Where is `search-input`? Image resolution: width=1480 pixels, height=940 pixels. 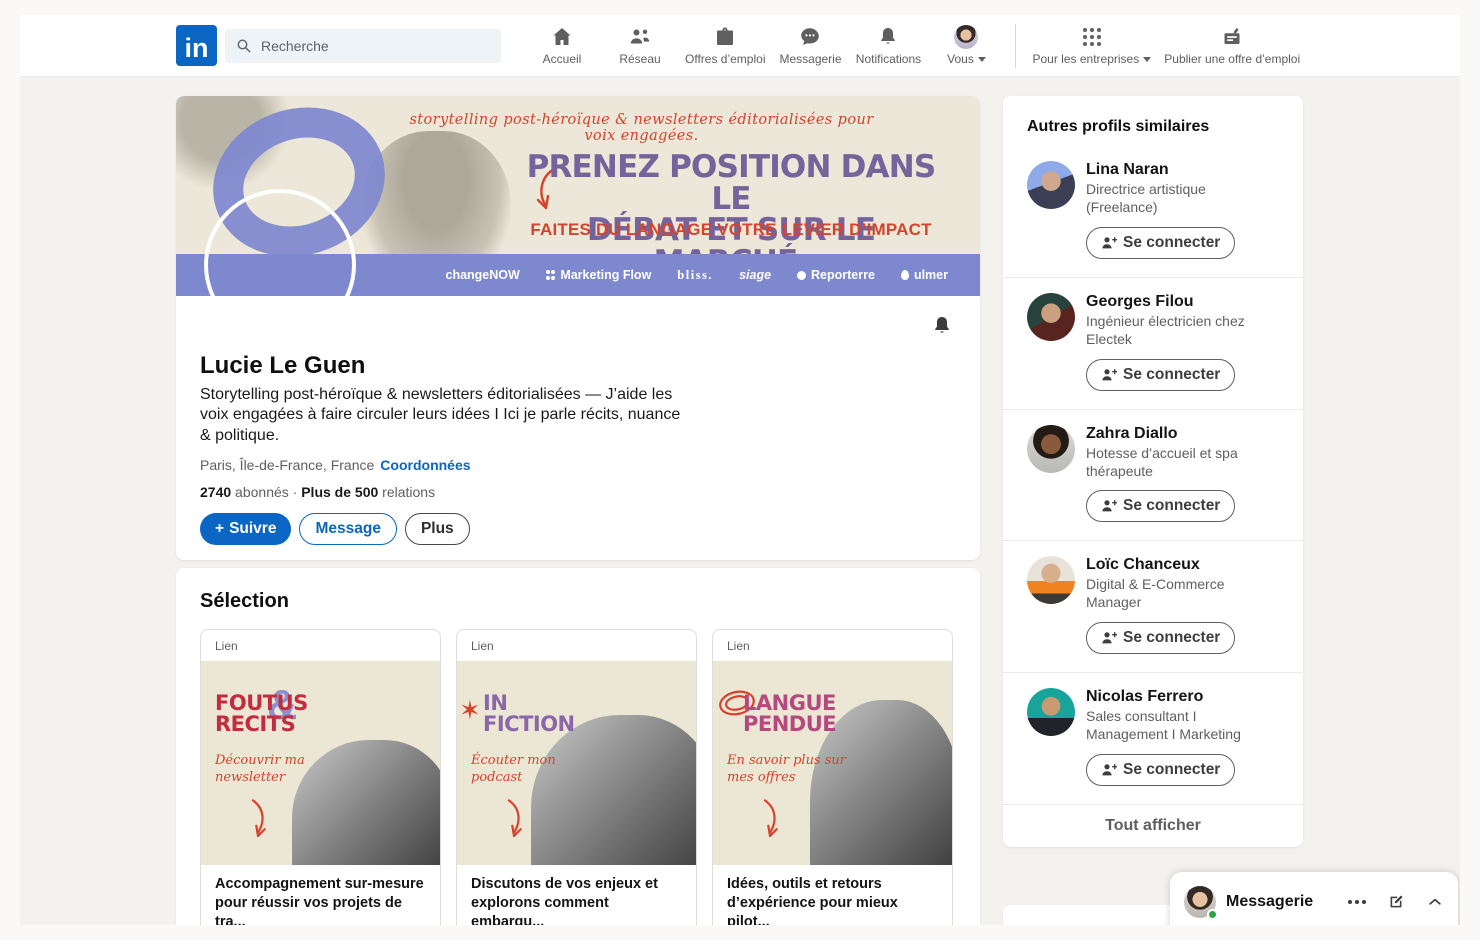
search-input is located at coordinates (376, 45).